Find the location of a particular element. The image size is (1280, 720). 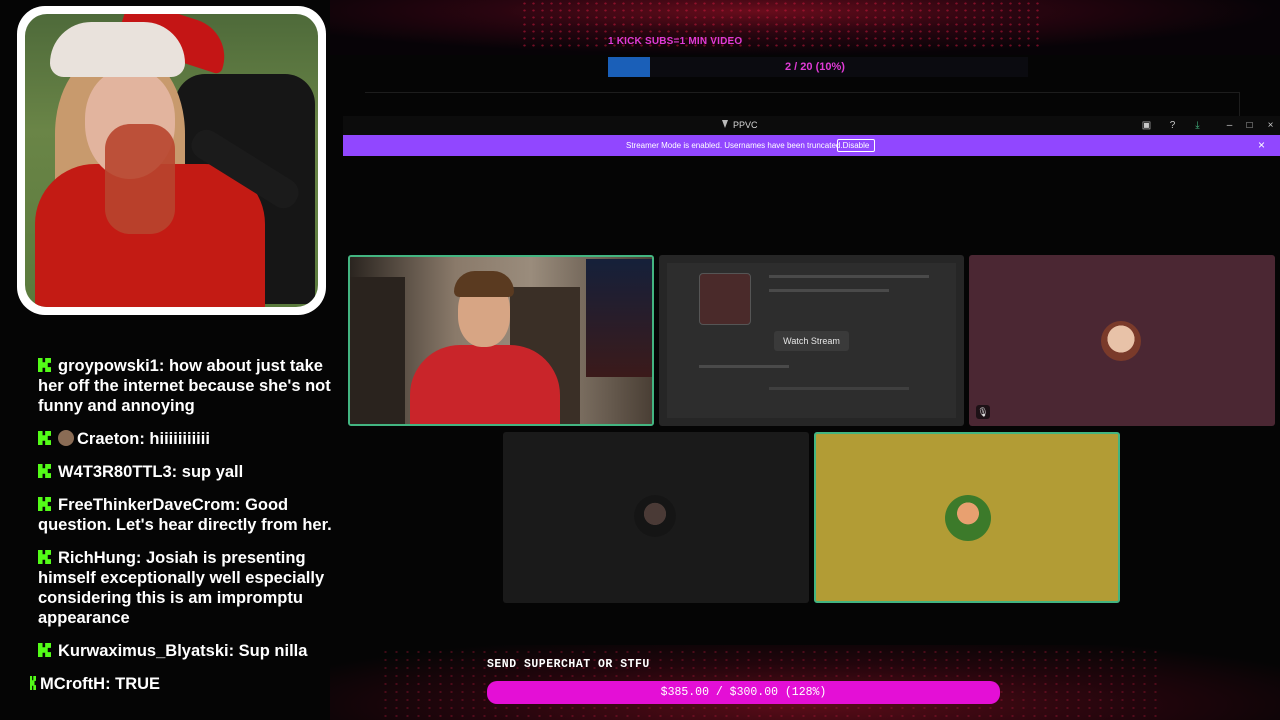

user-avatar-icon is located at coordinates (66, 438).